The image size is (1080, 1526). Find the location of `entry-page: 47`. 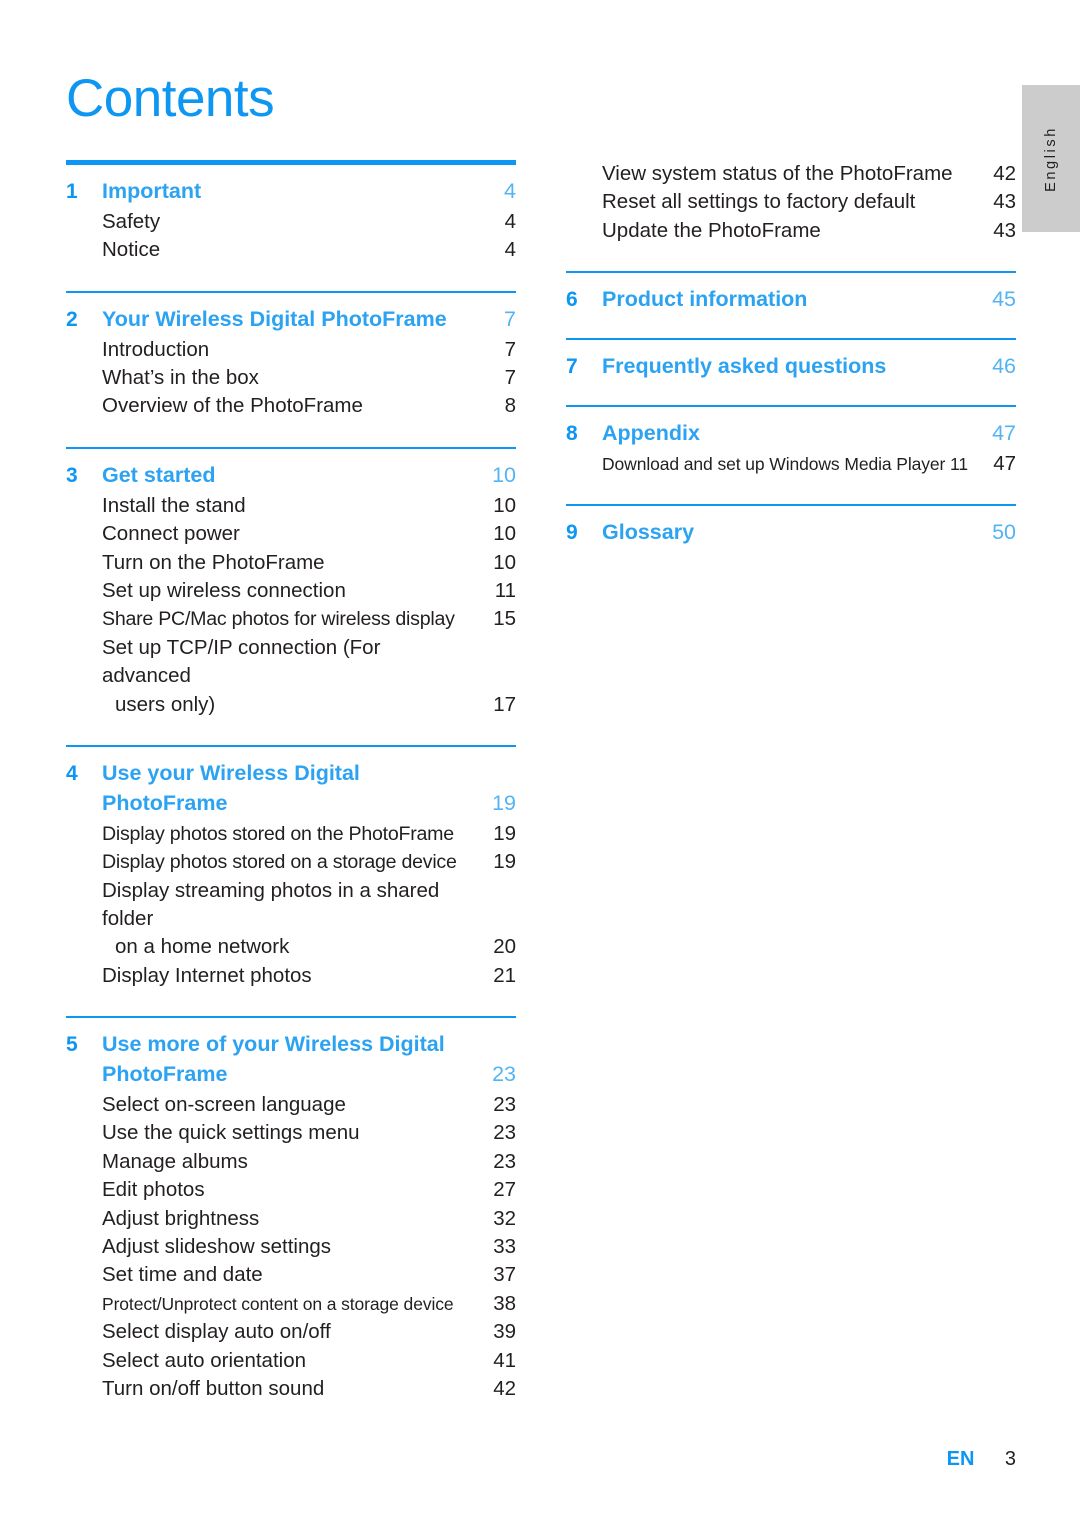

entry-page: 47 is located at coordinates (1004, 463).